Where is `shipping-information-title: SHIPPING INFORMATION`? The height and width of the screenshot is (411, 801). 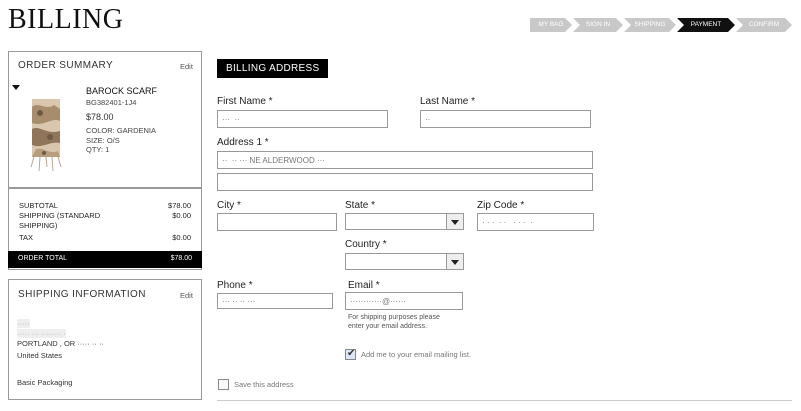
shipping-information-title: SHIPPING INFORMATION is located at coordinates (82, 294).